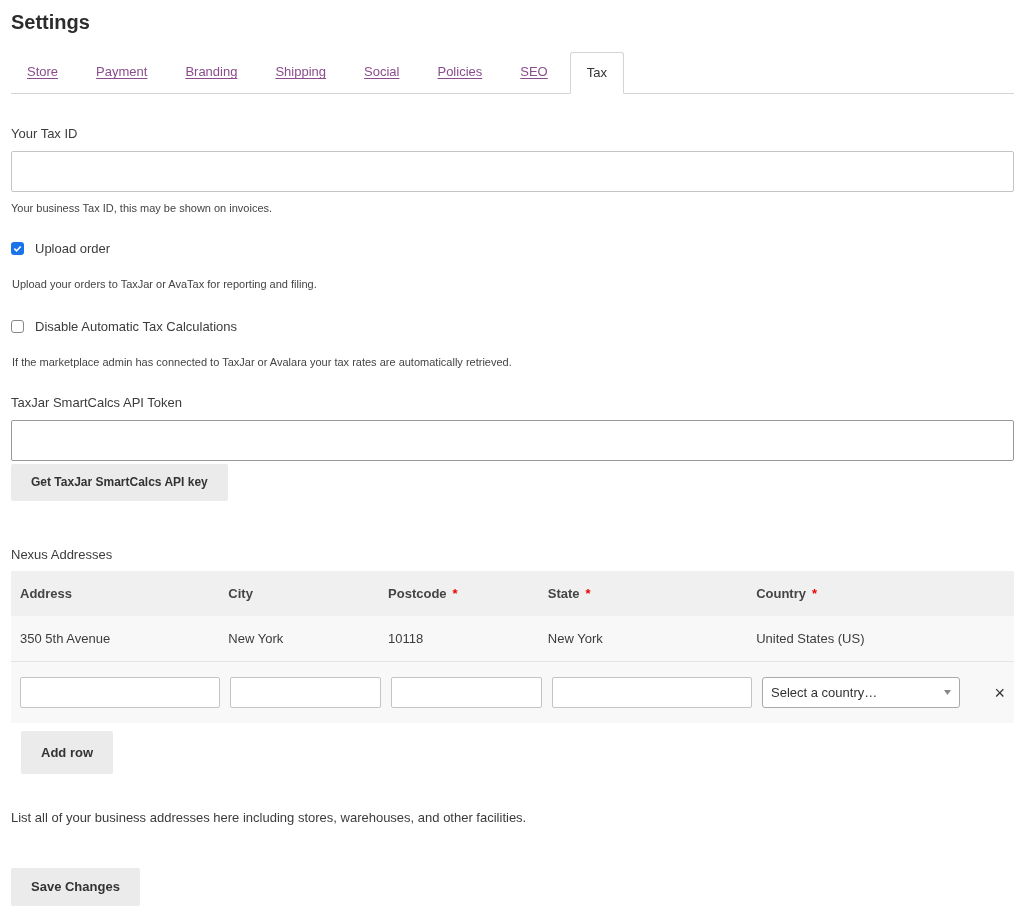  I want to click on remove-row-button: ×, so click(999, 692).